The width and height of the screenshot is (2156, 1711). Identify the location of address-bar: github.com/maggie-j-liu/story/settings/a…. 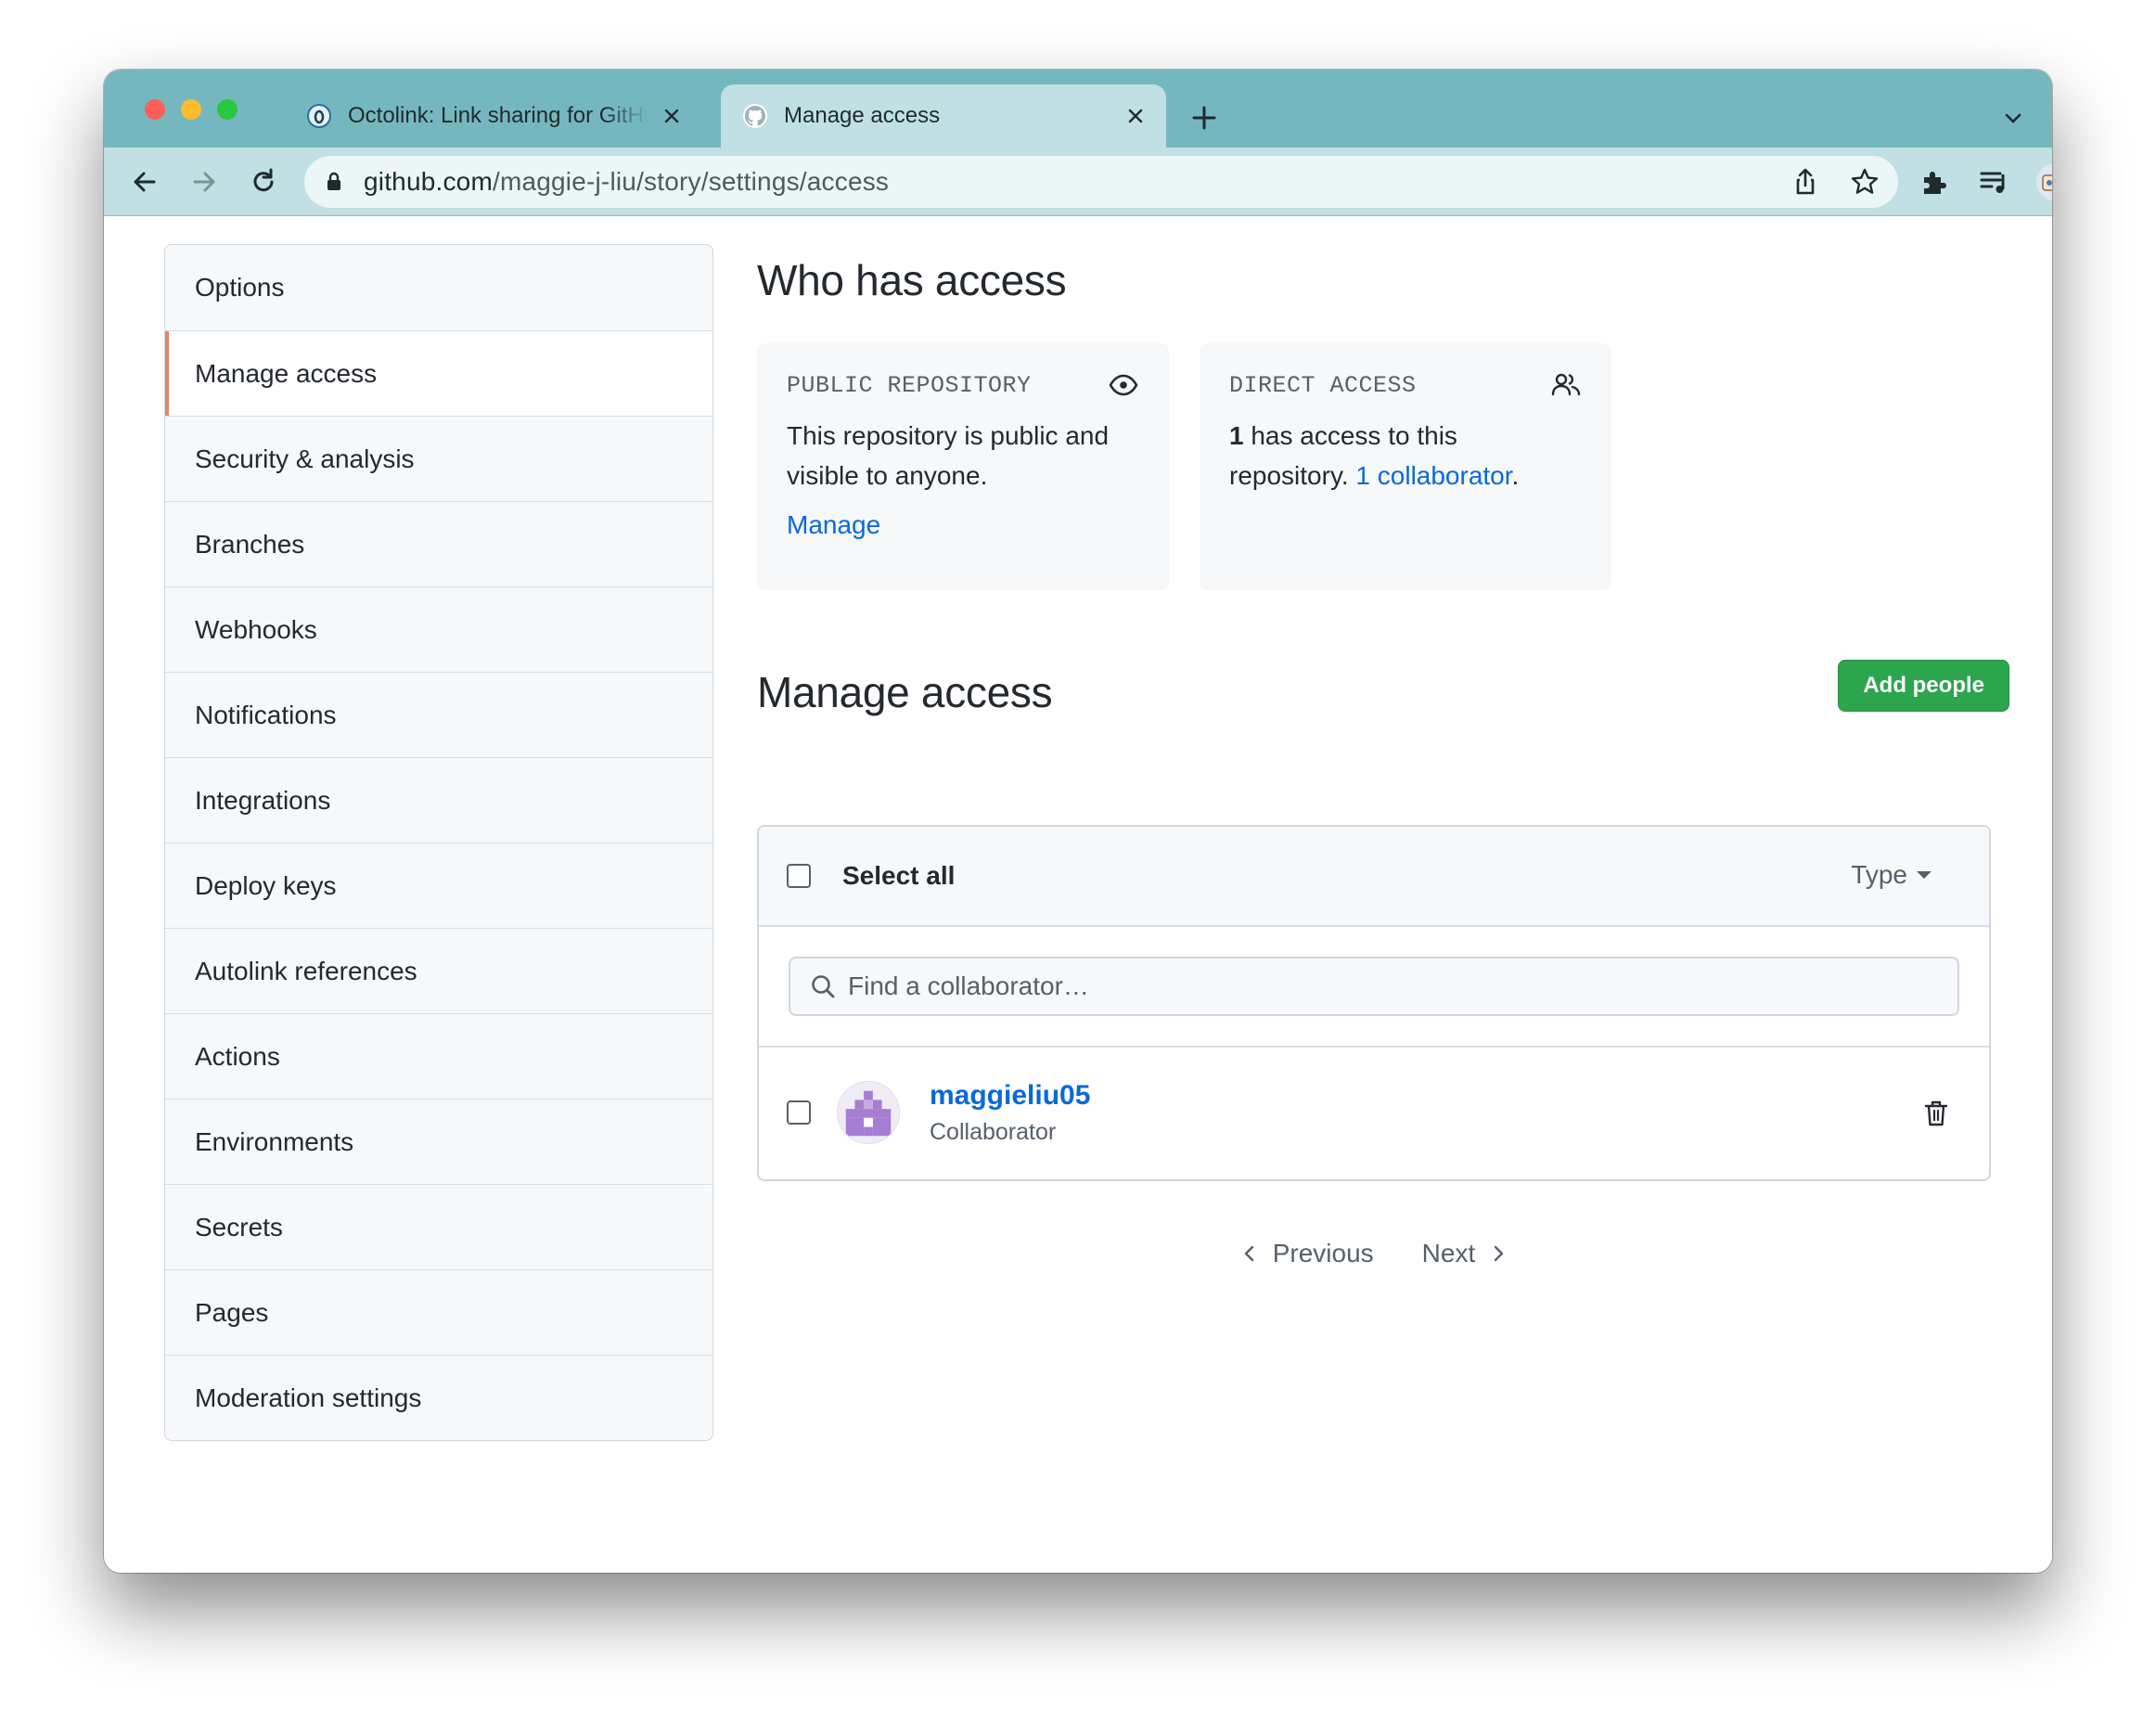
(1101, 182).